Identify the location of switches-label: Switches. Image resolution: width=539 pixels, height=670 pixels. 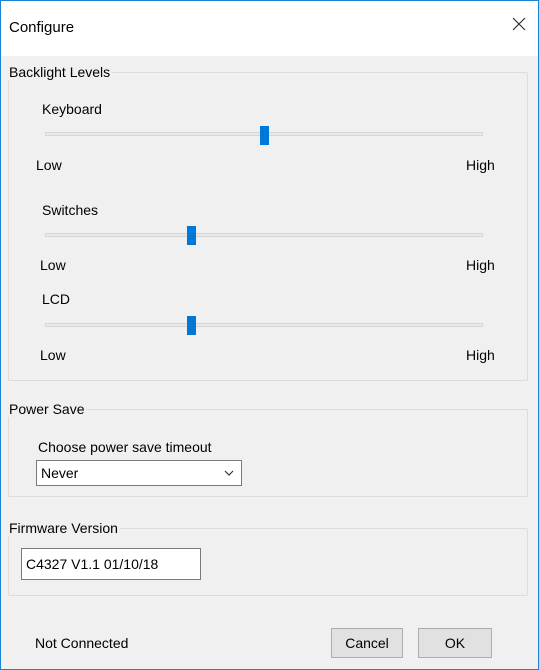
(70, 210).